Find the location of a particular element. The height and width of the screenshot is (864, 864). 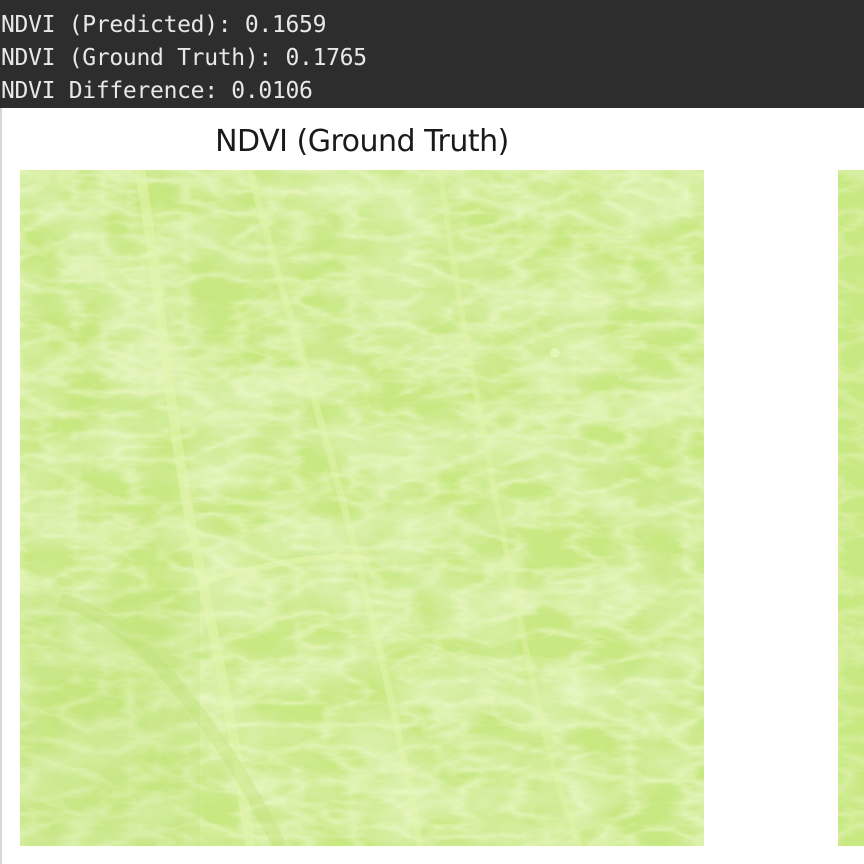

ndvi-difference-line: NDVI Difference: 0.0106 is located at coordinates (157, 91).